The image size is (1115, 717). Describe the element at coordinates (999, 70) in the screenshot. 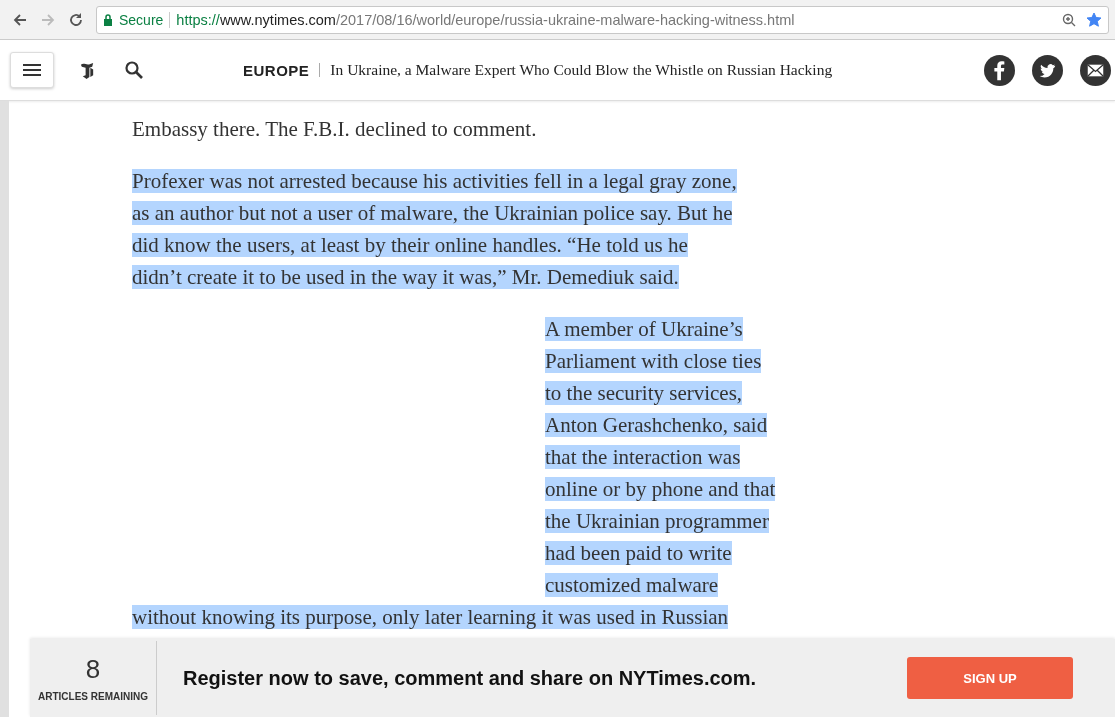

I see `facebook-icon` at that location.